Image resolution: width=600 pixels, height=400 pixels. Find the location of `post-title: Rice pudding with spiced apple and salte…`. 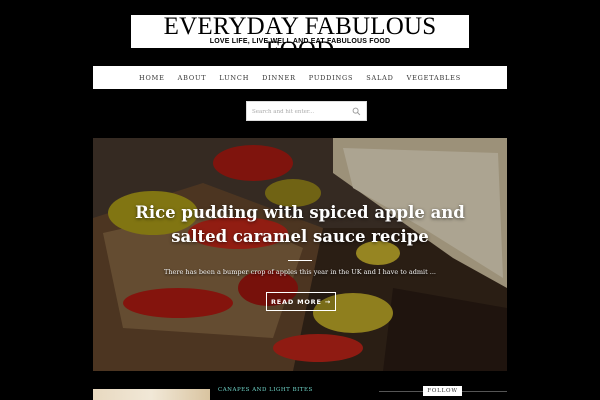

post-title: Rice pudding with spiced apple and salte… is located at coordinates (300, 225).